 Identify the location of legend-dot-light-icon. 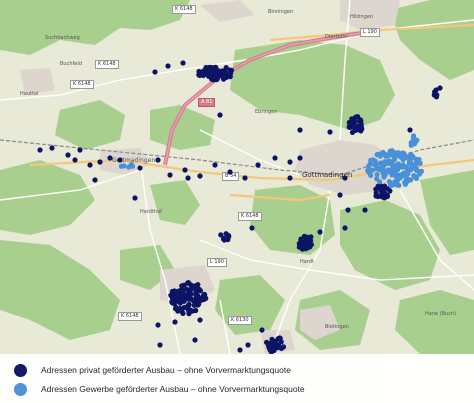
(20, 389).